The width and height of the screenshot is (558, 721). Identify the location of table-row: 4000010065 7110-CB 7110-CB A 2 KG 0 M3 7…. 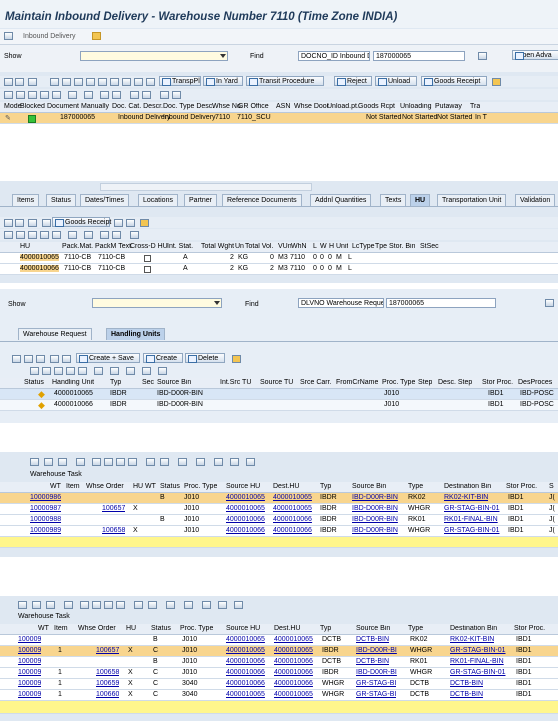
(279, 258).